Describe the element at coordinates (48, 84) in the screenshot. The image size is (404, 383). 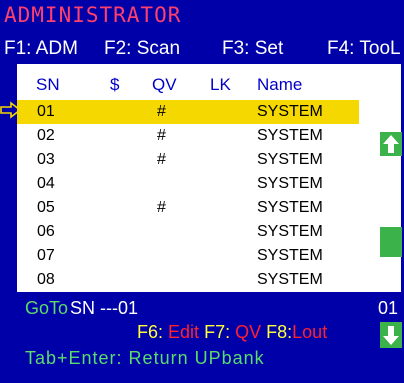
I see `column-header-sn: SN` at that location.